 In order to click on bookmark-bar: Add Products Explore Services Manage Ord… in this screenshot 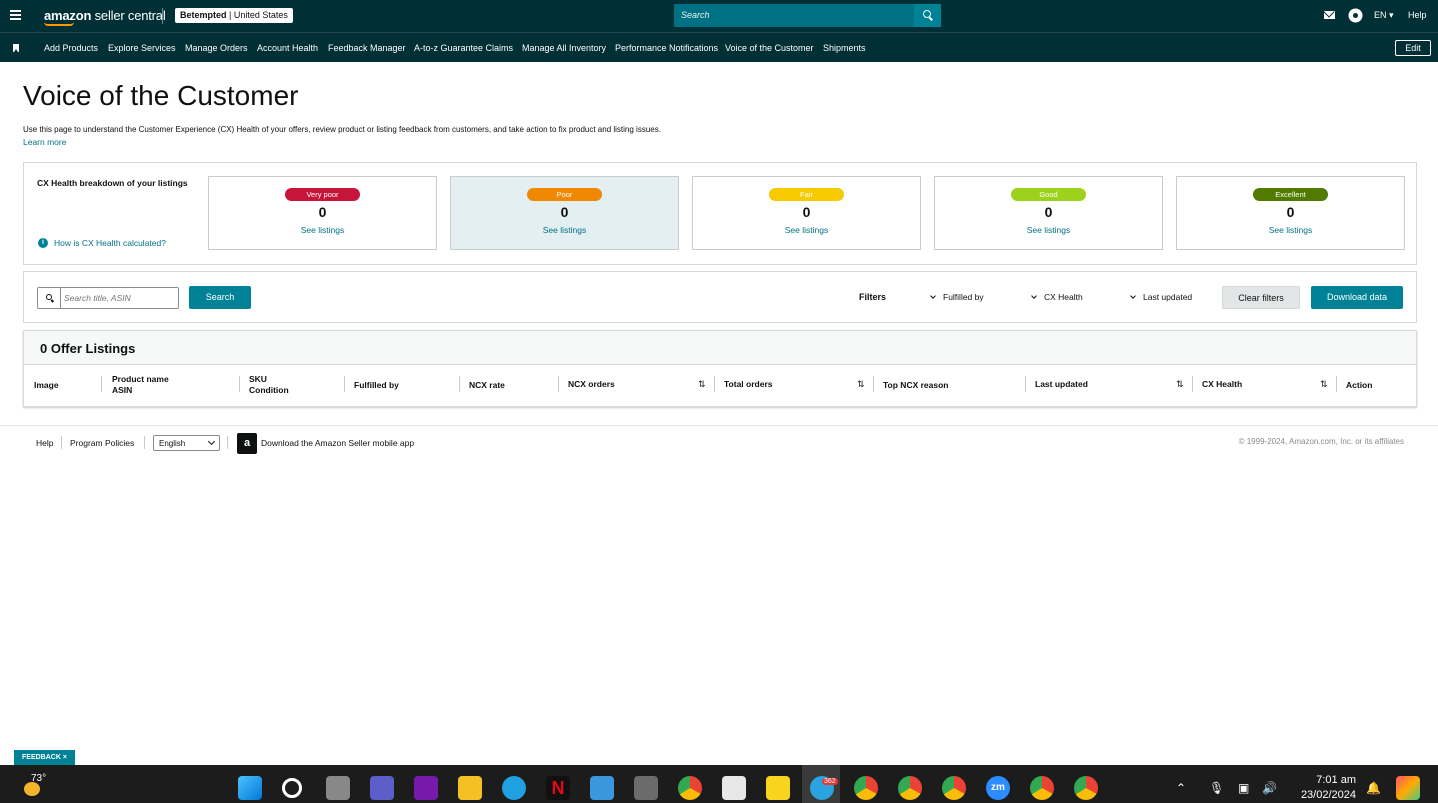, I will do `click(719, 47)`.